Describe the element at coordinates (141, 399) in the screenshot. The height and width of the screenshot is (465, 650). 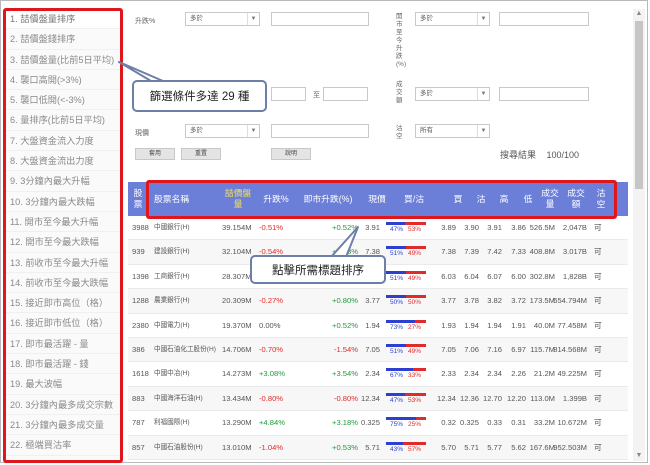
I see `cell-code: 883` at that location.